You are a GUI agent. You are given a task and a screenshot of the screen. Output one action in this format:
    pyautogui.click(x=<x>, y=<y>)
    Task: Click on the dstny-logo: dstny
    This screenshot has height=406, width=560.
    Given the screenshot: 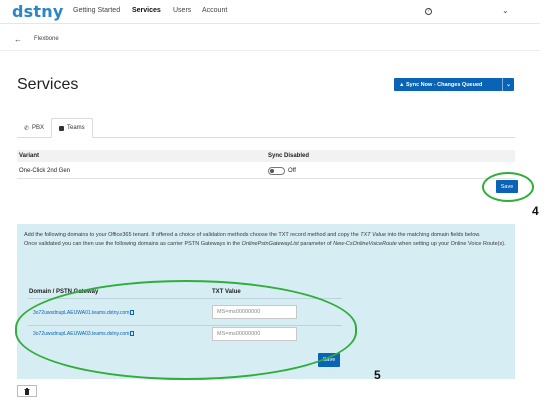 What is the action you would take?
    pyautogui.click(x=37, y=11)
    